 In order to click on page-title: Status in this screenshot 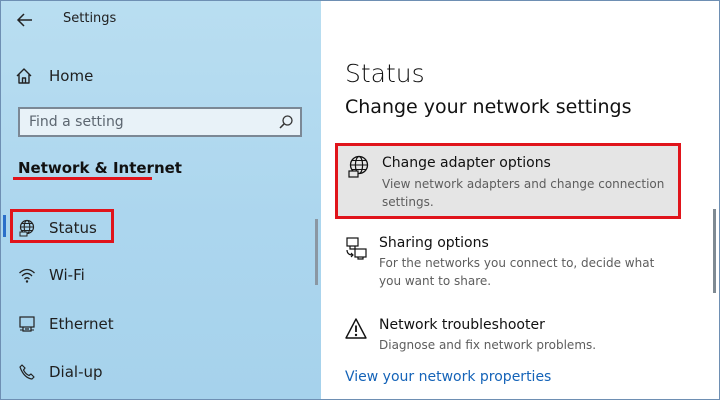, I will do `click(385, 73)`.